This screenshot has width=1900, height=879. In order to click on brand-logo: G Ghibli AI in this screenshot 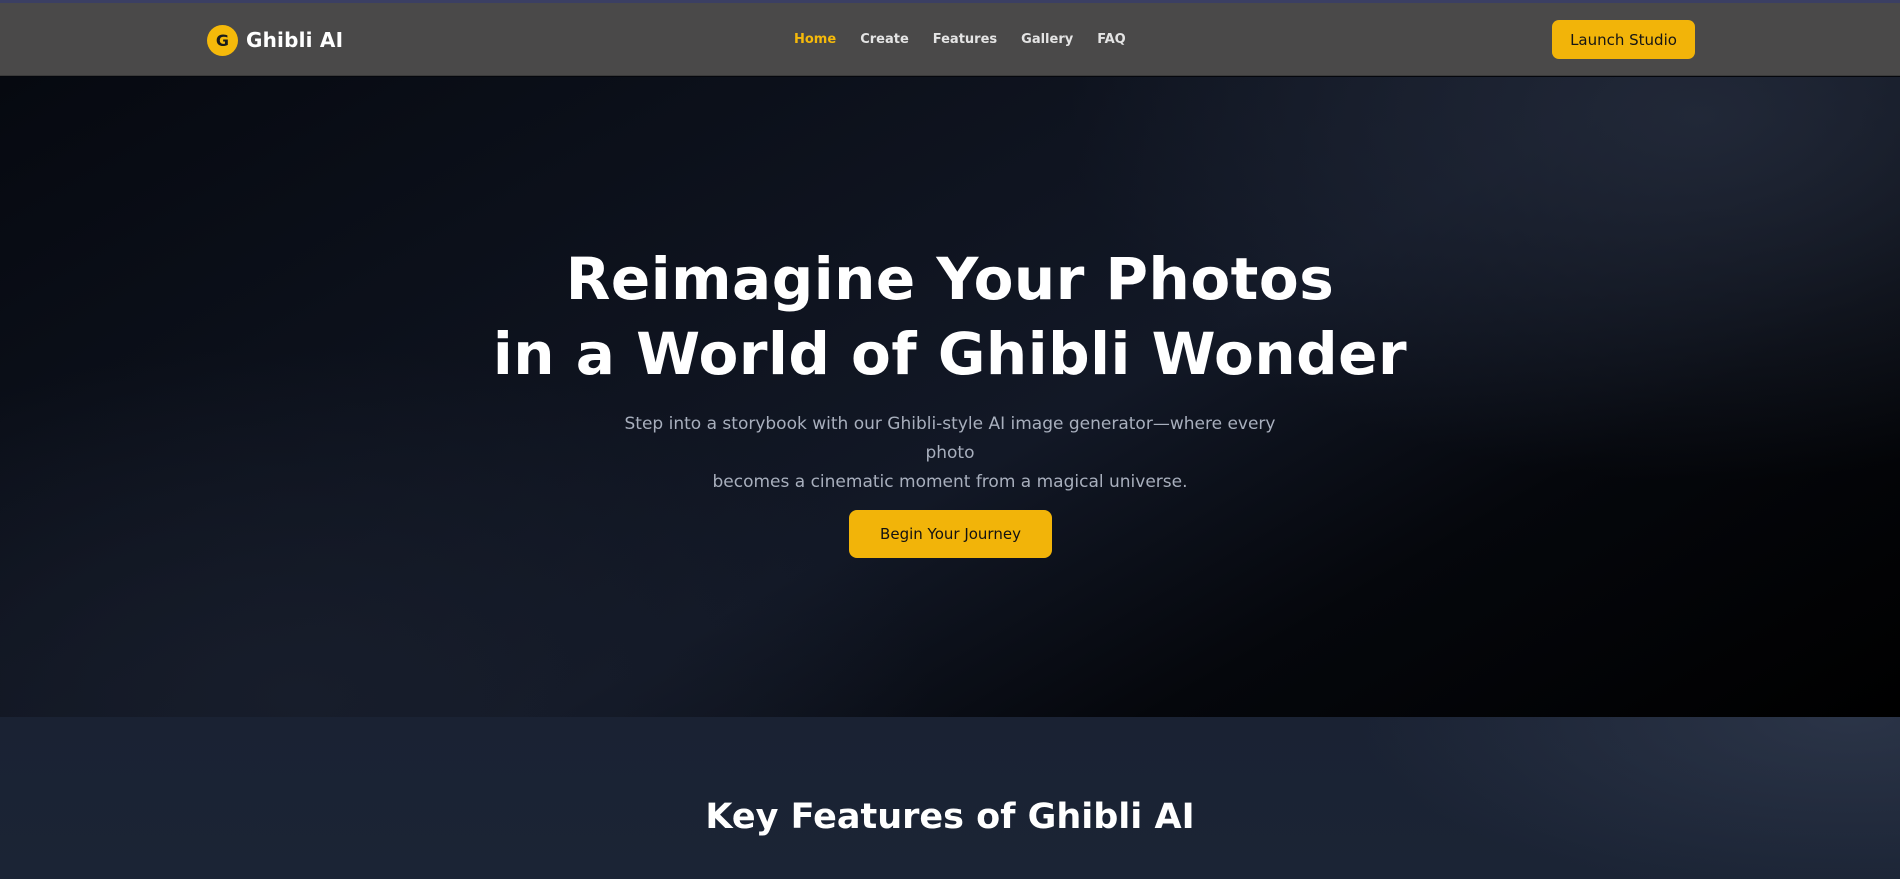, I will do `click(275, 40)`.